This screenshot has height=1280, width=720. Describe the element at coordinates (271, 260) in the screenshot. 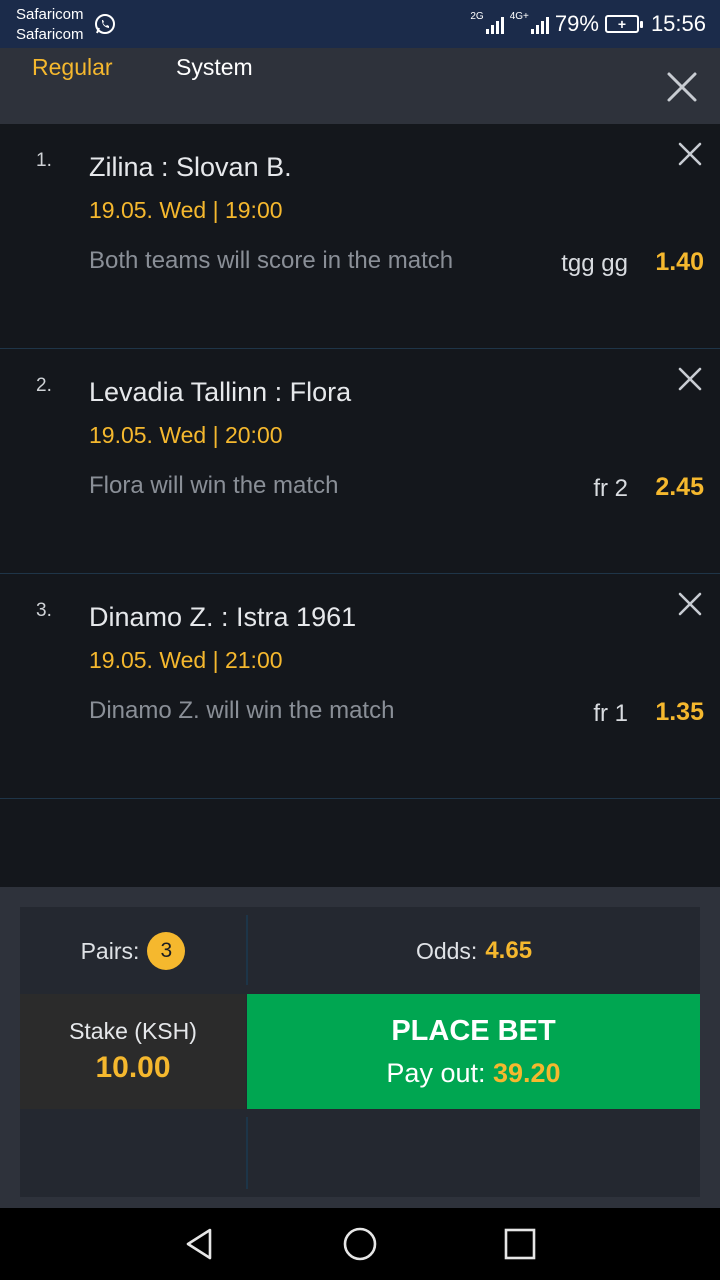

I see `bet-market: Both teams will score in the match` at that location.